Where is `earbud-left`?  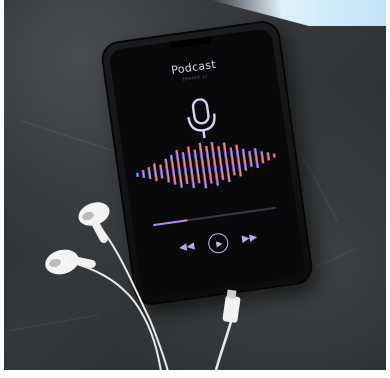
earbud-left is located at coordinates (70, 262).